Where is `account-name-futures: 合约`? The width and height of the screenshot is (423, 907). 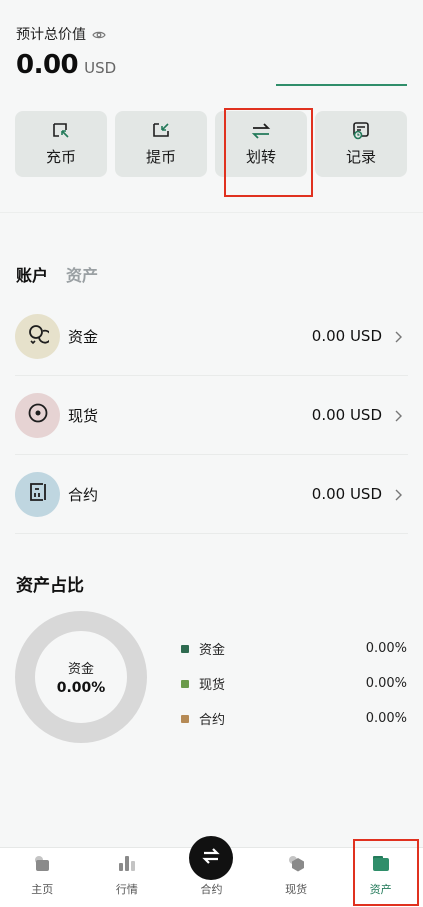 account-name-futures: 合约 is located at coordinates (83, 494).